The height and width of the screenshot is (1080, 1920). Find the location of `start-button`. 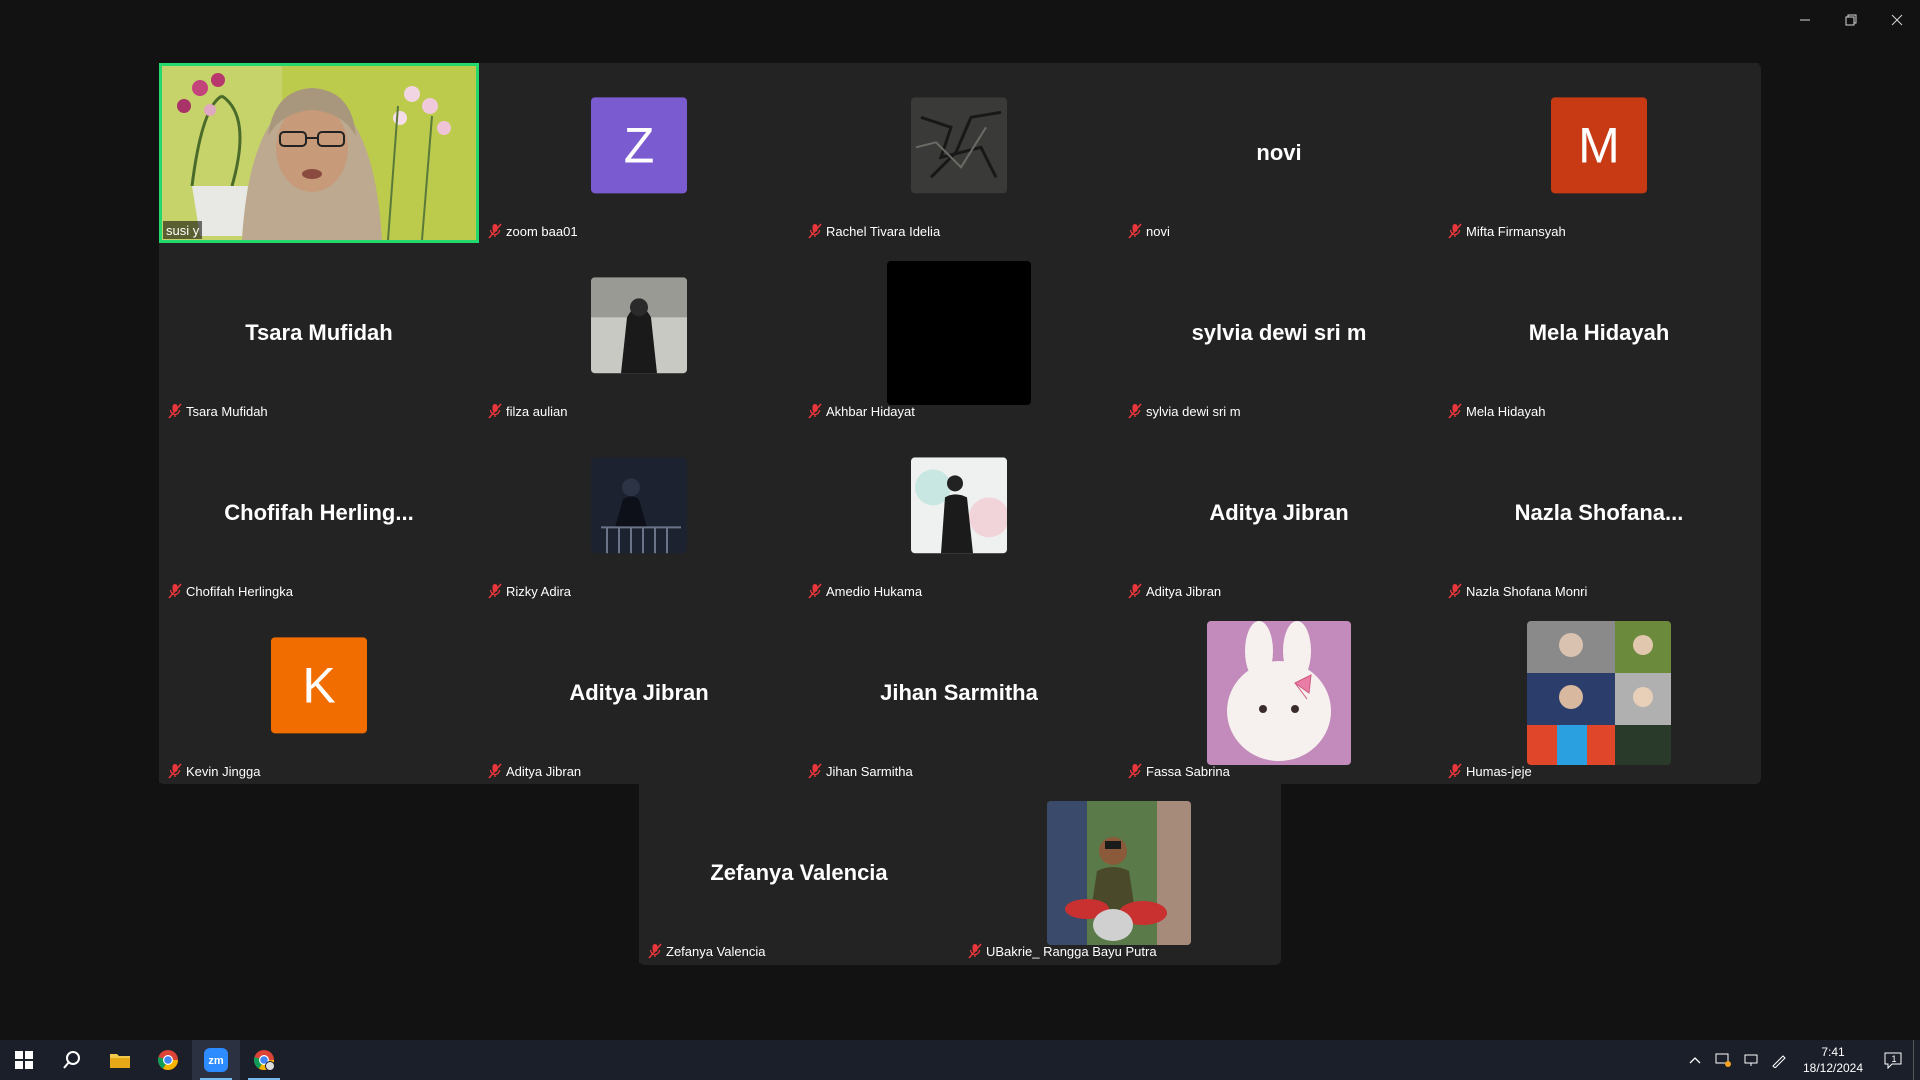

start-button is located at coordinates (24, 1060).